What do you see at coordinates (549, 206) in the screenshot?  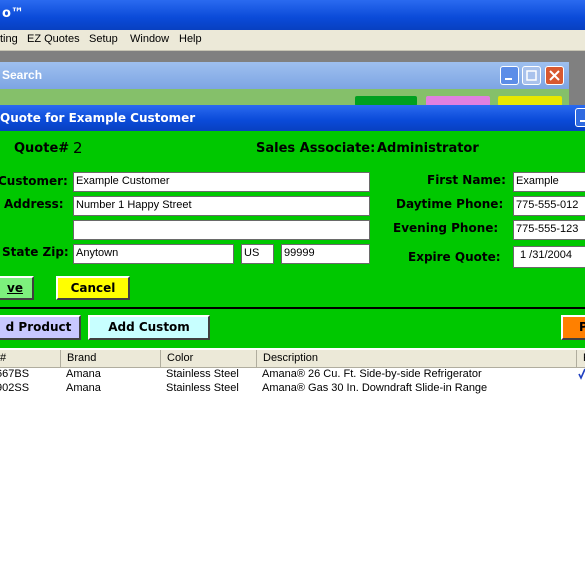 I see `daytime-phone-field: 775-555-012` at bounding box center [549, 206].